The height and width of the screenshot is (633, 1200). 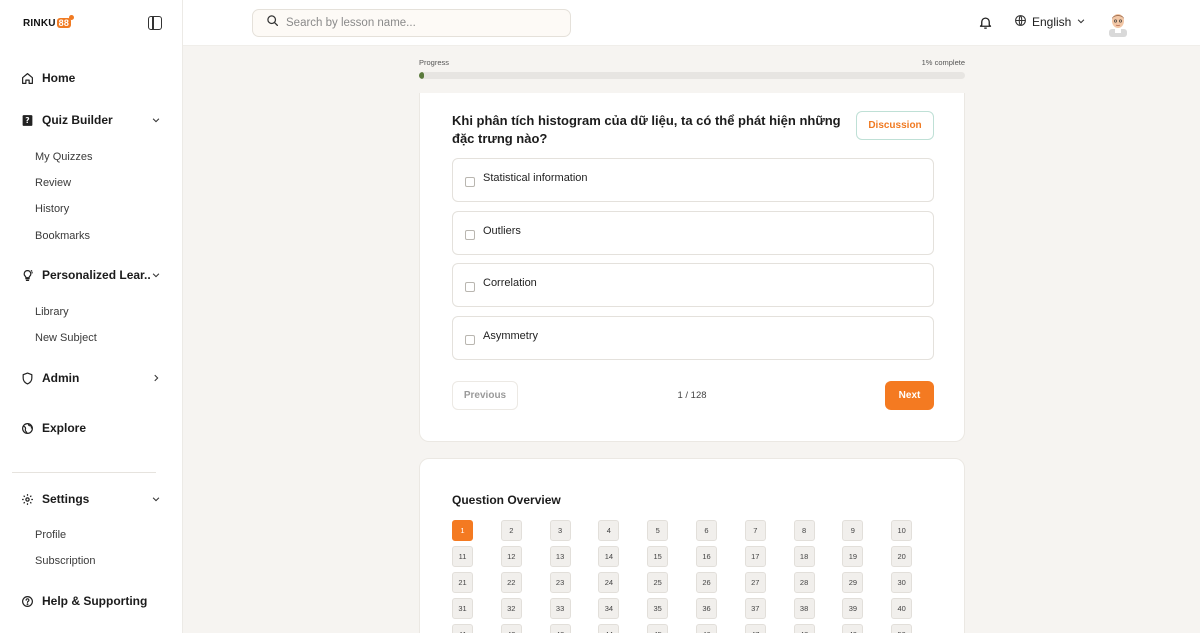 What do you see at coordinates (986, 23) in the screenshot?
I see `bell-icon` at bounding box center [986, 23].